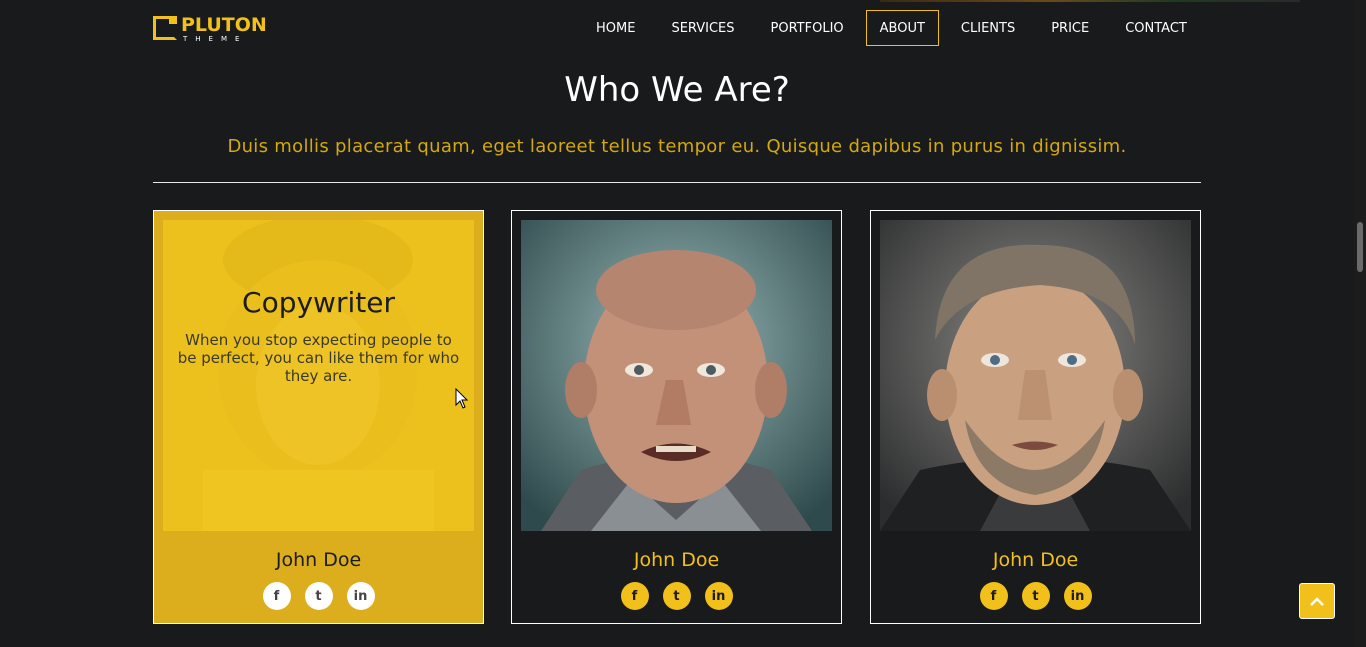 The image size is (1366, 647). What do you see at coordinates (1360, 247) in the screenshot?
I see `scrollbar-thumb` at bounding box center [1360, 247].